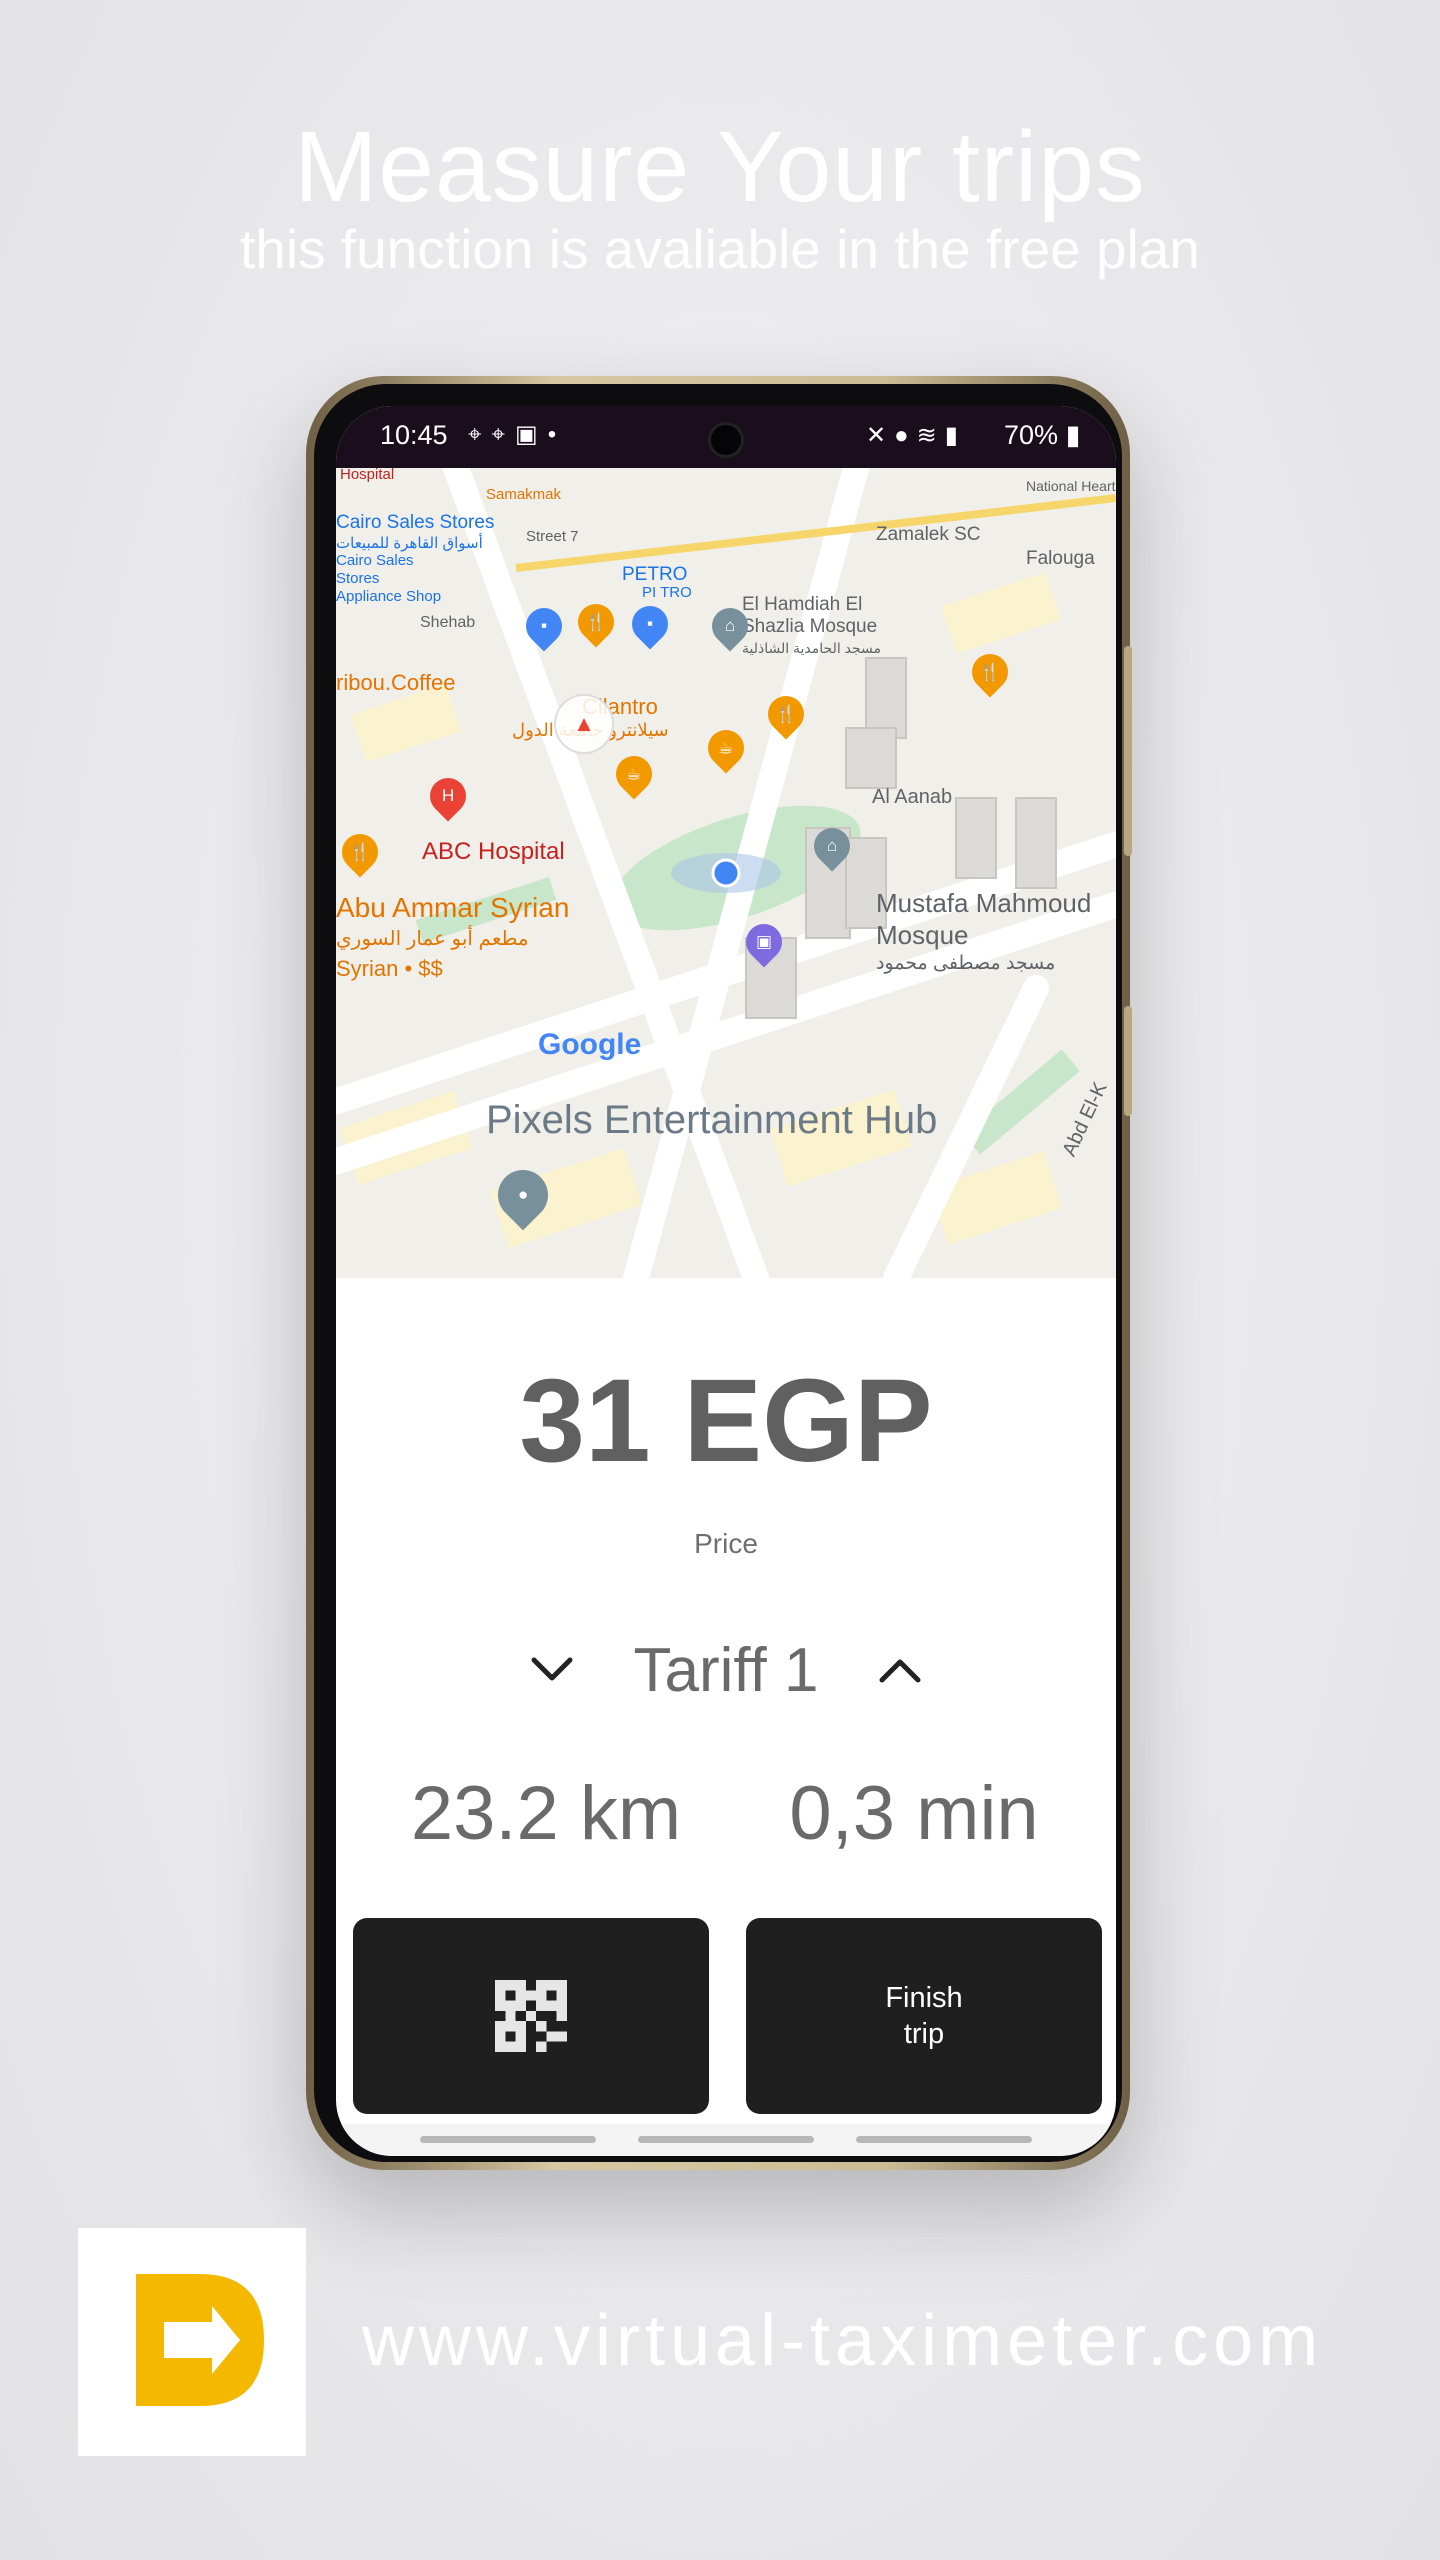  What do you see at coordinates (924, 2016) in the screenshot?
I see `finish-trip-button: Finish trip` at bounding box center [924, 2016].